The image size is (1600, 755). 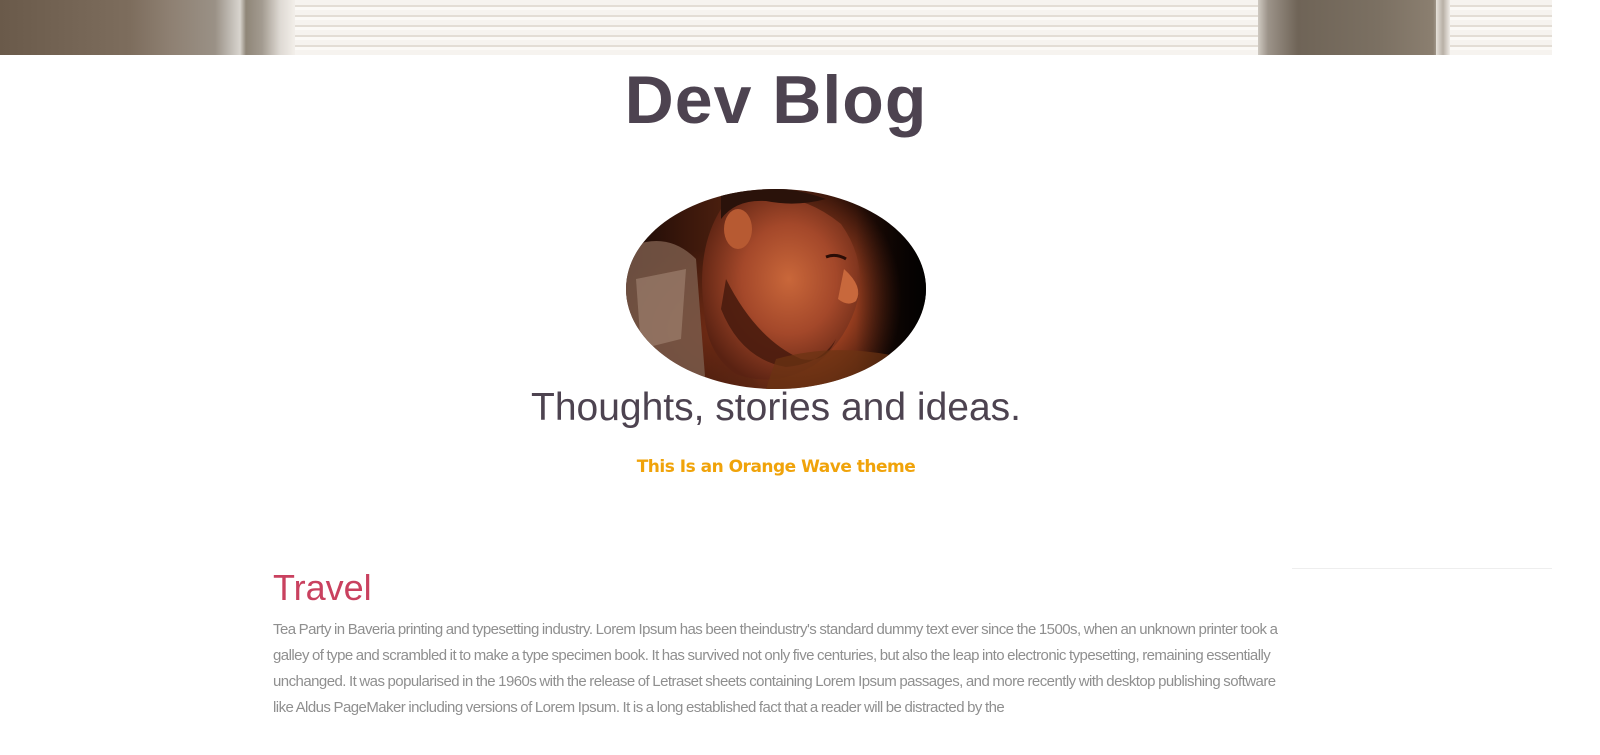 I want to click on theme-description: This Is an Orange Wave theme, so click(x=776, y=467).